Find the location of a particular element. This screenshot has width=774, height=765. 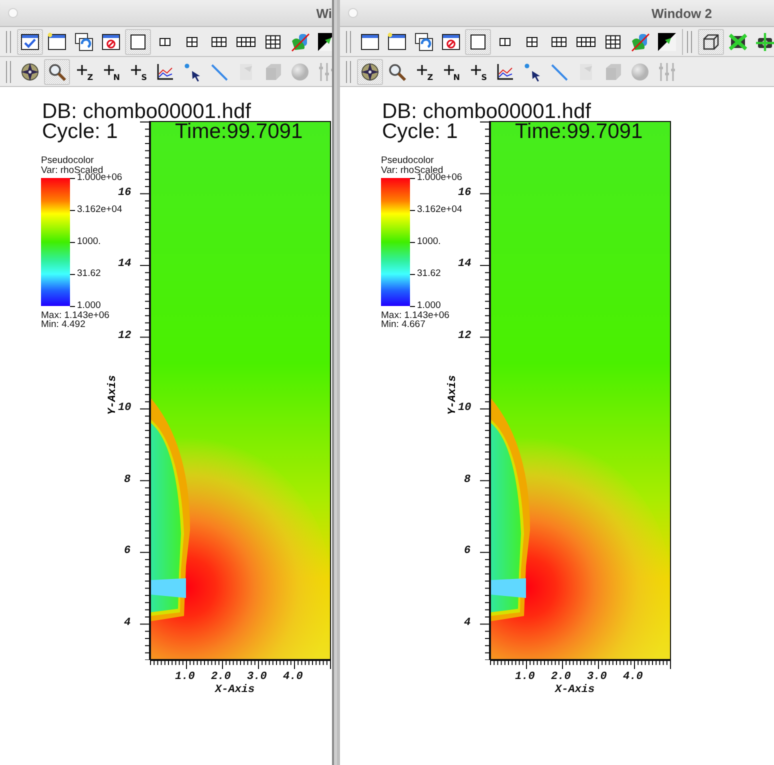

min-value: Min: 4.492 is located at coordinates (63, 325).